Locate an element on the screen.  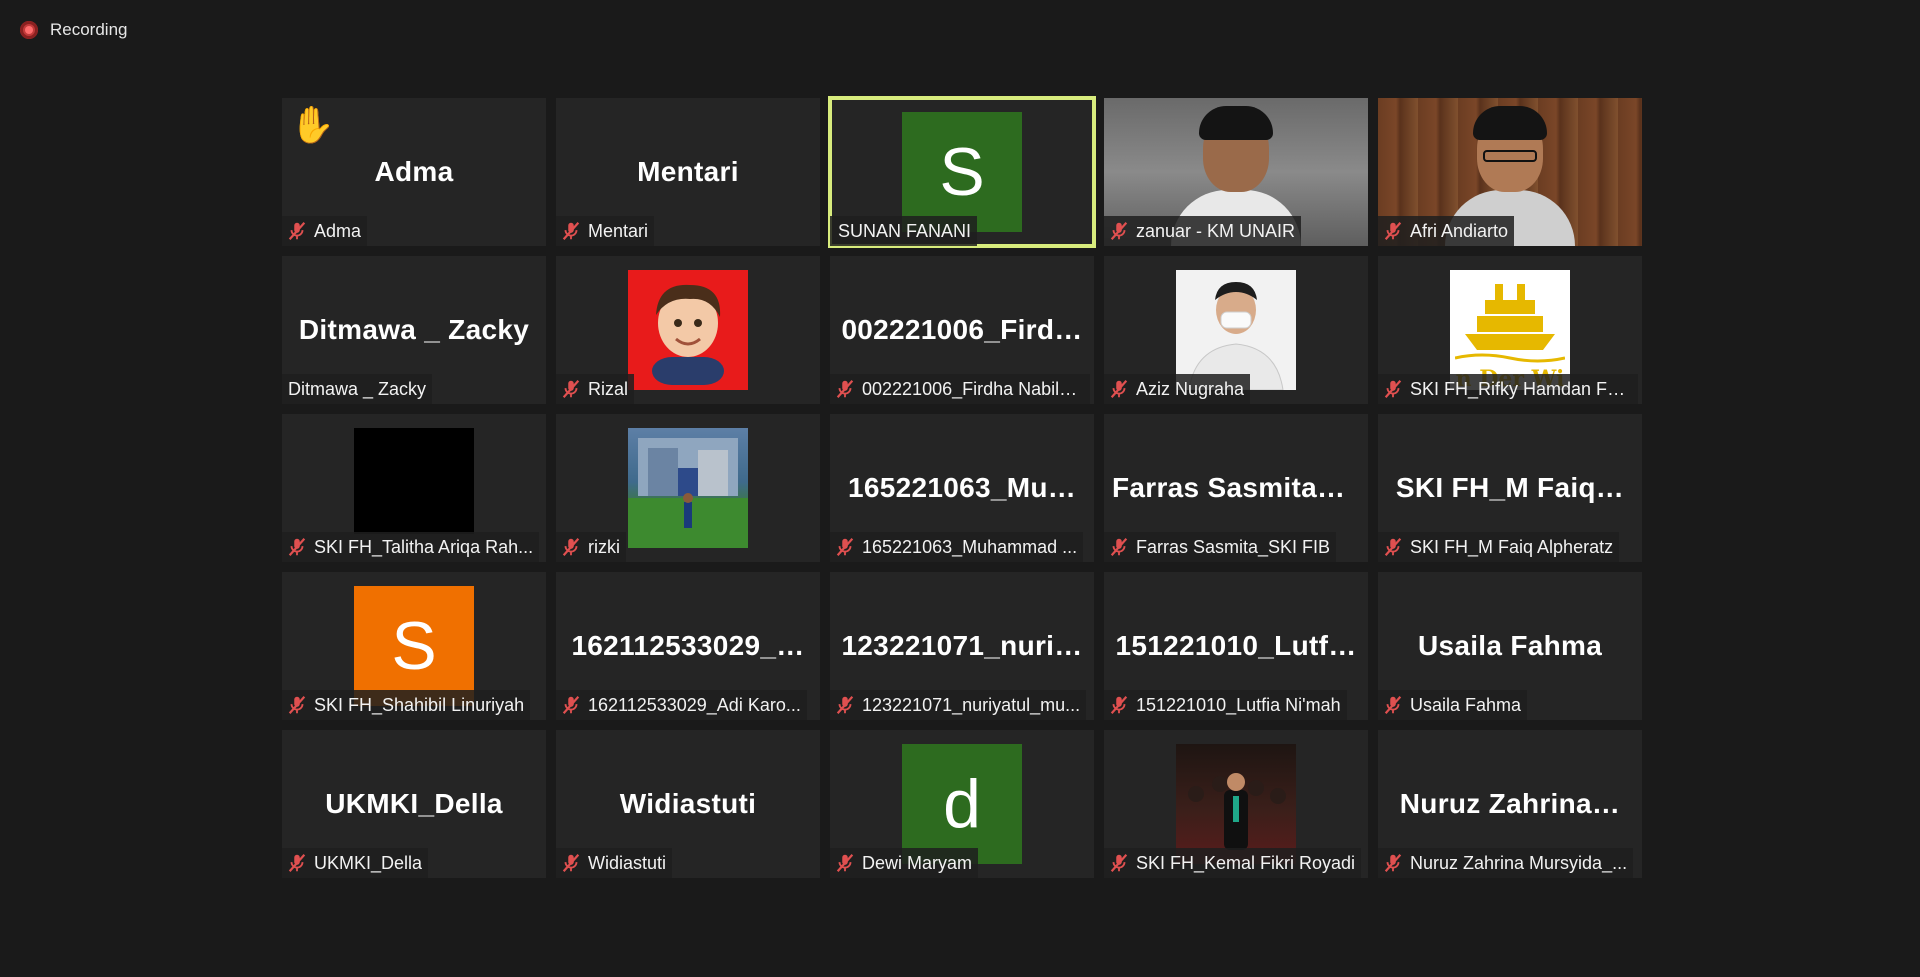
participant-tile: Widiastuti Widiastuti is located at coordinates (688, 804).